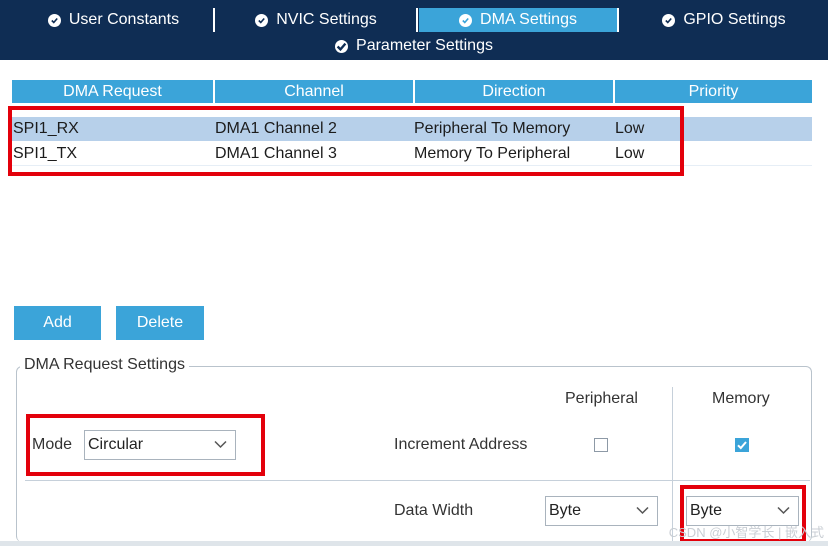 This screenshot has height=546, width=828. What do you see at coordinates (104, 365) in the screenshot?
I see `group-title: DMA Request Settings` at bounding box center [104, 365].